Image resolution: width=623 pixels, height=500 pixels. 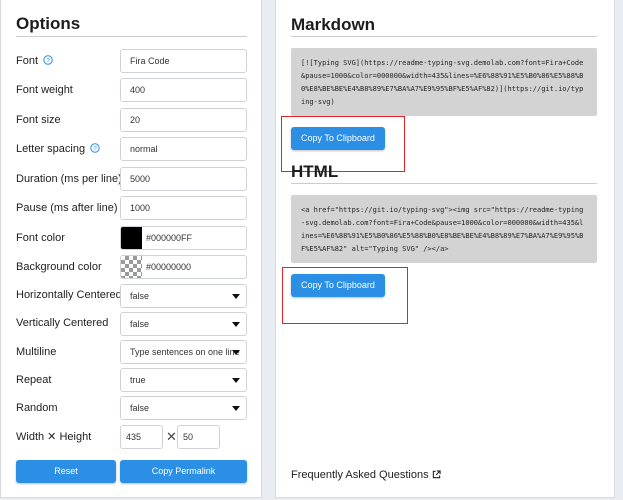 I want to click on horizontally-centered-select: false, so click(x=183, y=296).